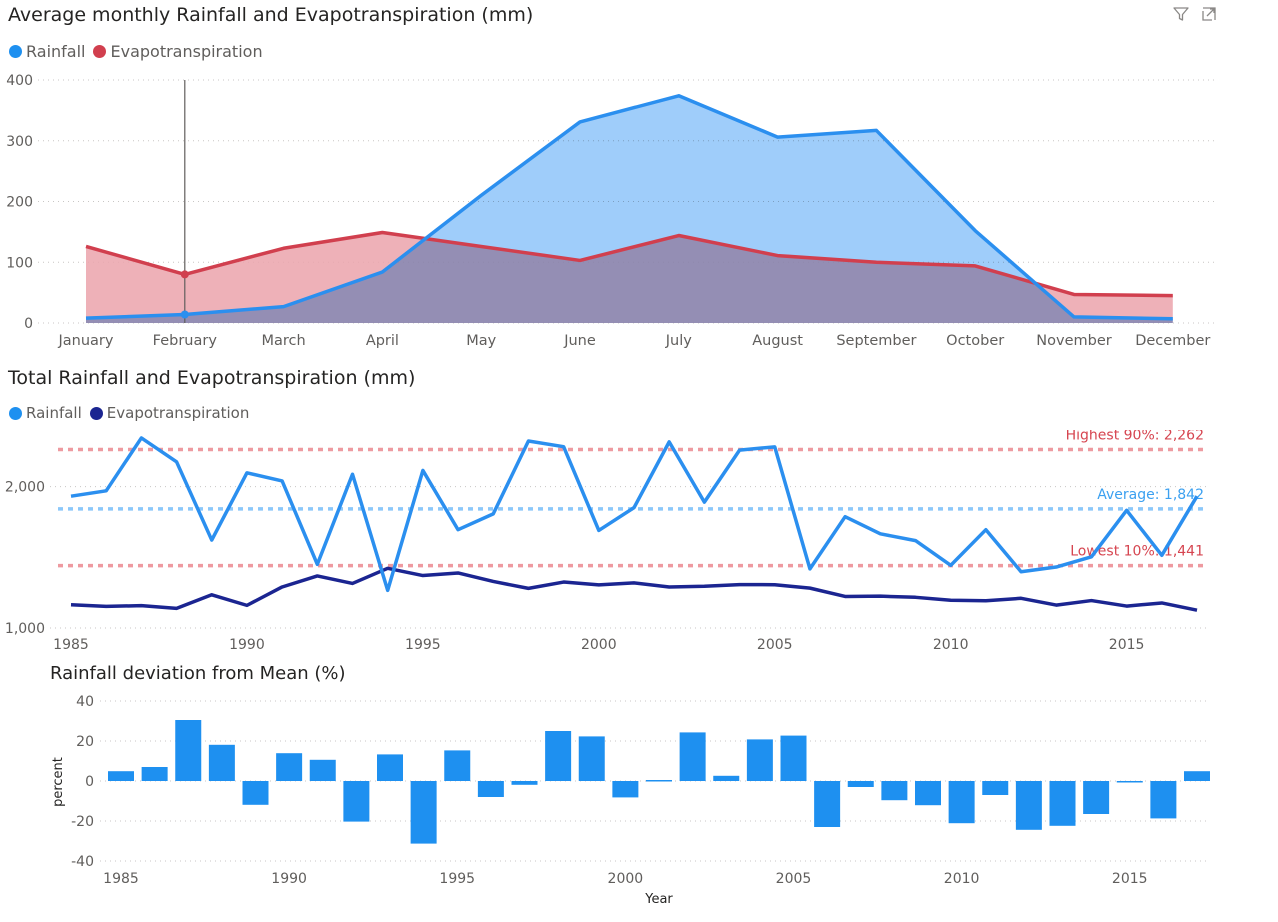  Describe the element at coordinates (82, 822) in the screenshot. I see `y-tick-label: -20` at that location.